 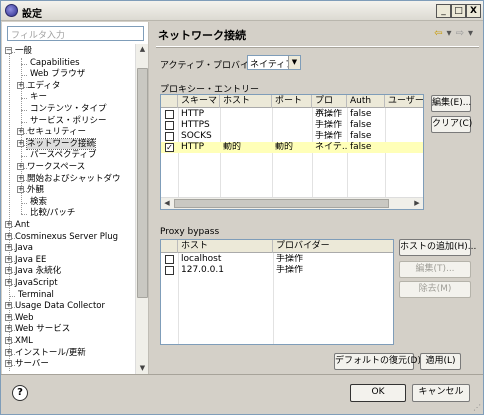 What do you see at coordinates (199, 101) in the screenshot?
I see `col-schema: スキーマ` at bounding box center [199, 101].